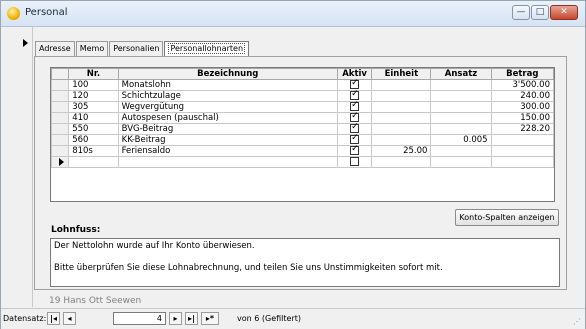 The image size is (586, 329). I want to click on tab-personallohnarten-label: Personallohnarten, so click(207, 48).